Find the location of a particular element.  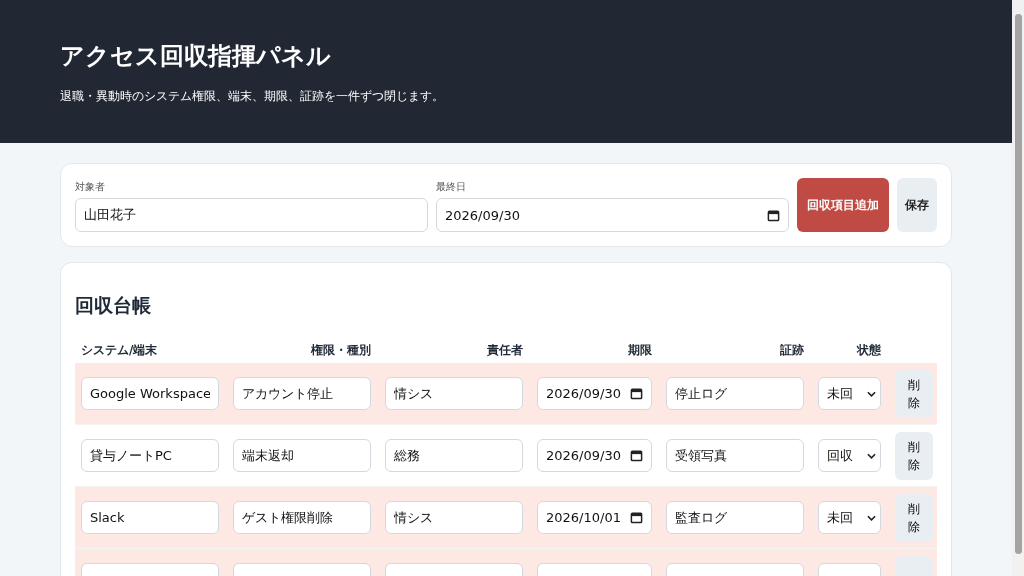

field-label: 最終日 is located at coordinates (451, 187).